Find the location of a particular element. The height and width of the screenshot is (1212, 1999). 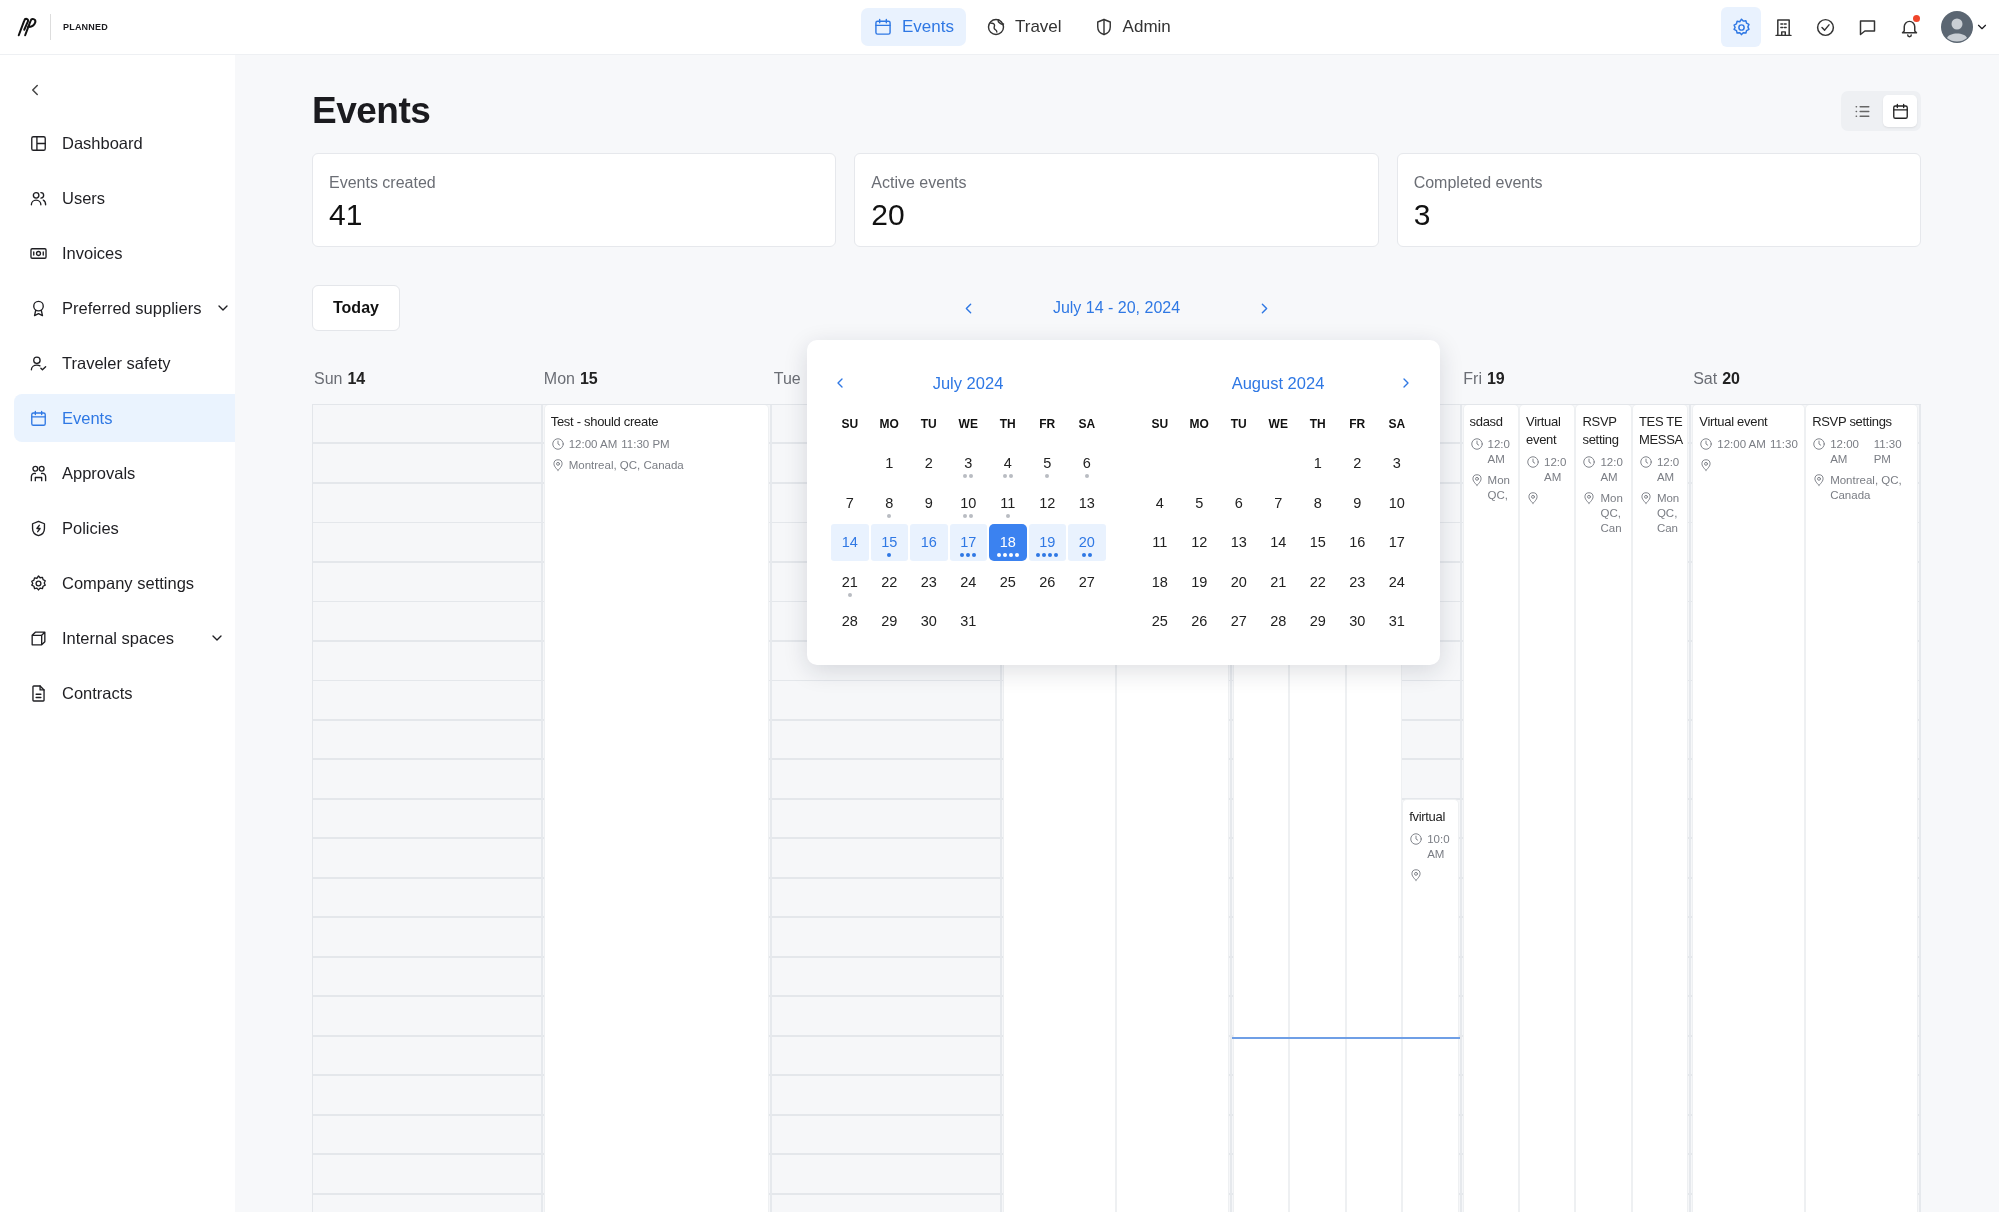

event-card: TES TE MESSA 12:0 AM Mon QC, Can is located at coordinates (1660, 808).